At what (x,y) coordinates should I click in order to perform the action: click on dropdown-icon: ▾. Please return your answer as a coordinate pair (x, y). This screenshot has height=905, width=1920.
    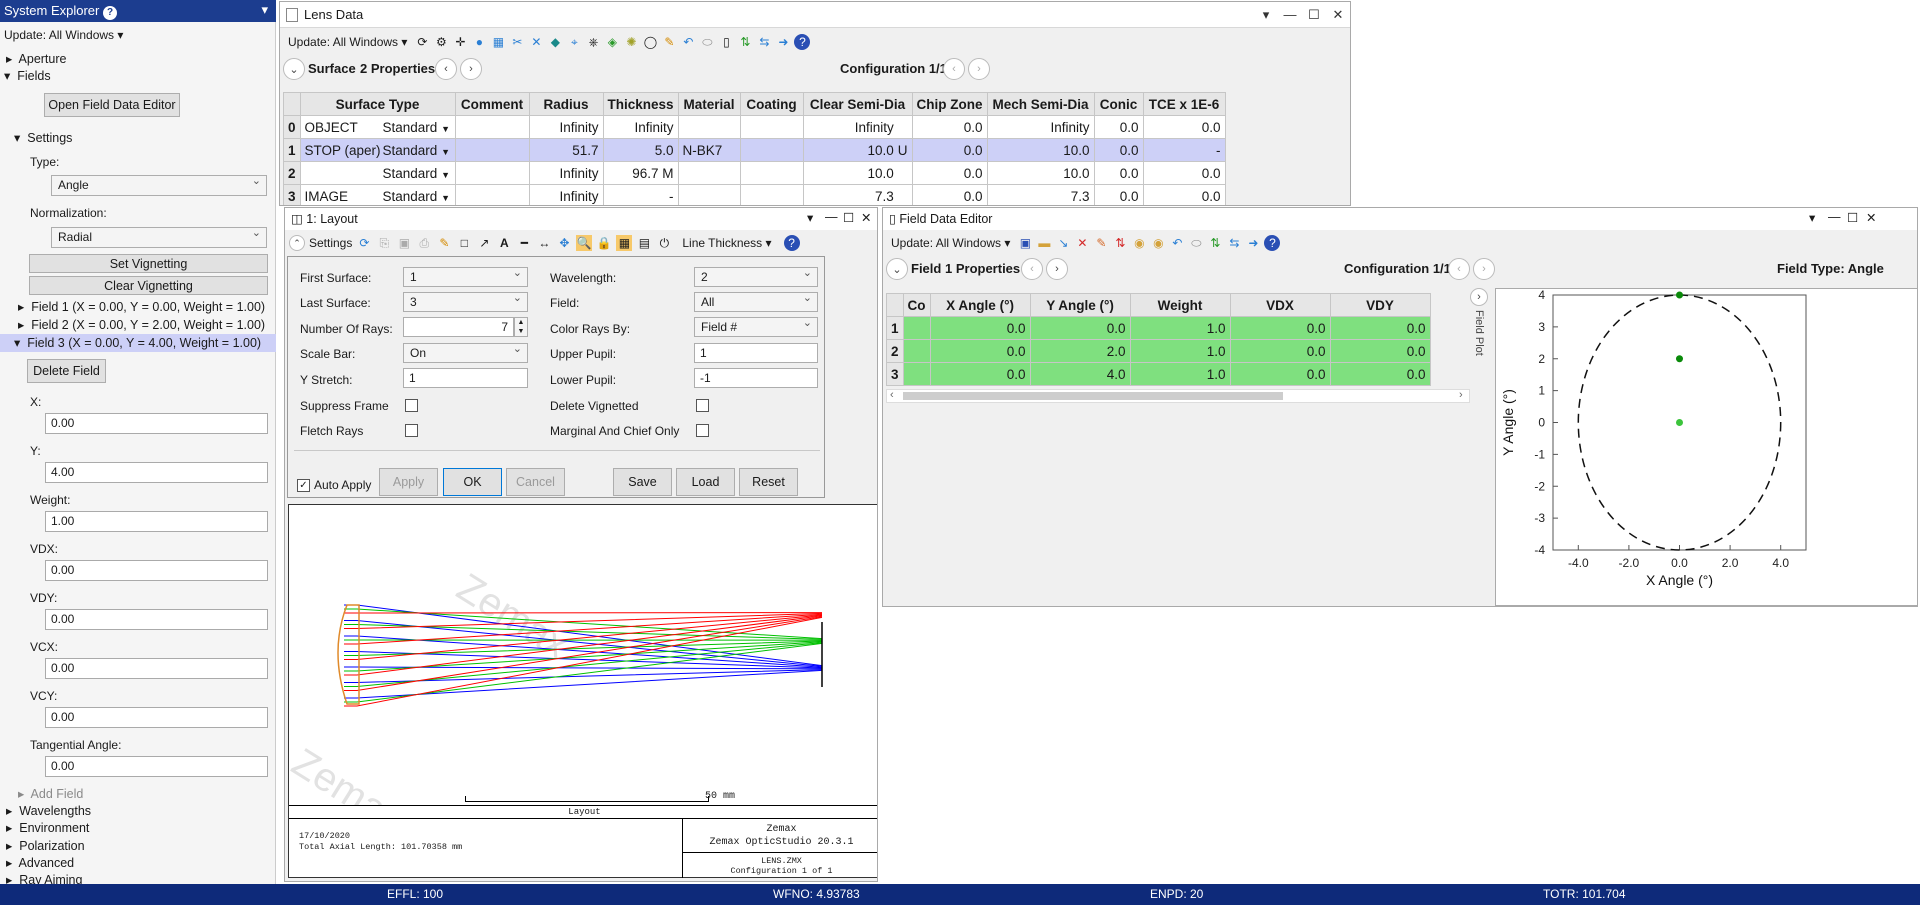
    Looking at the image, I should click on (1812, 217).